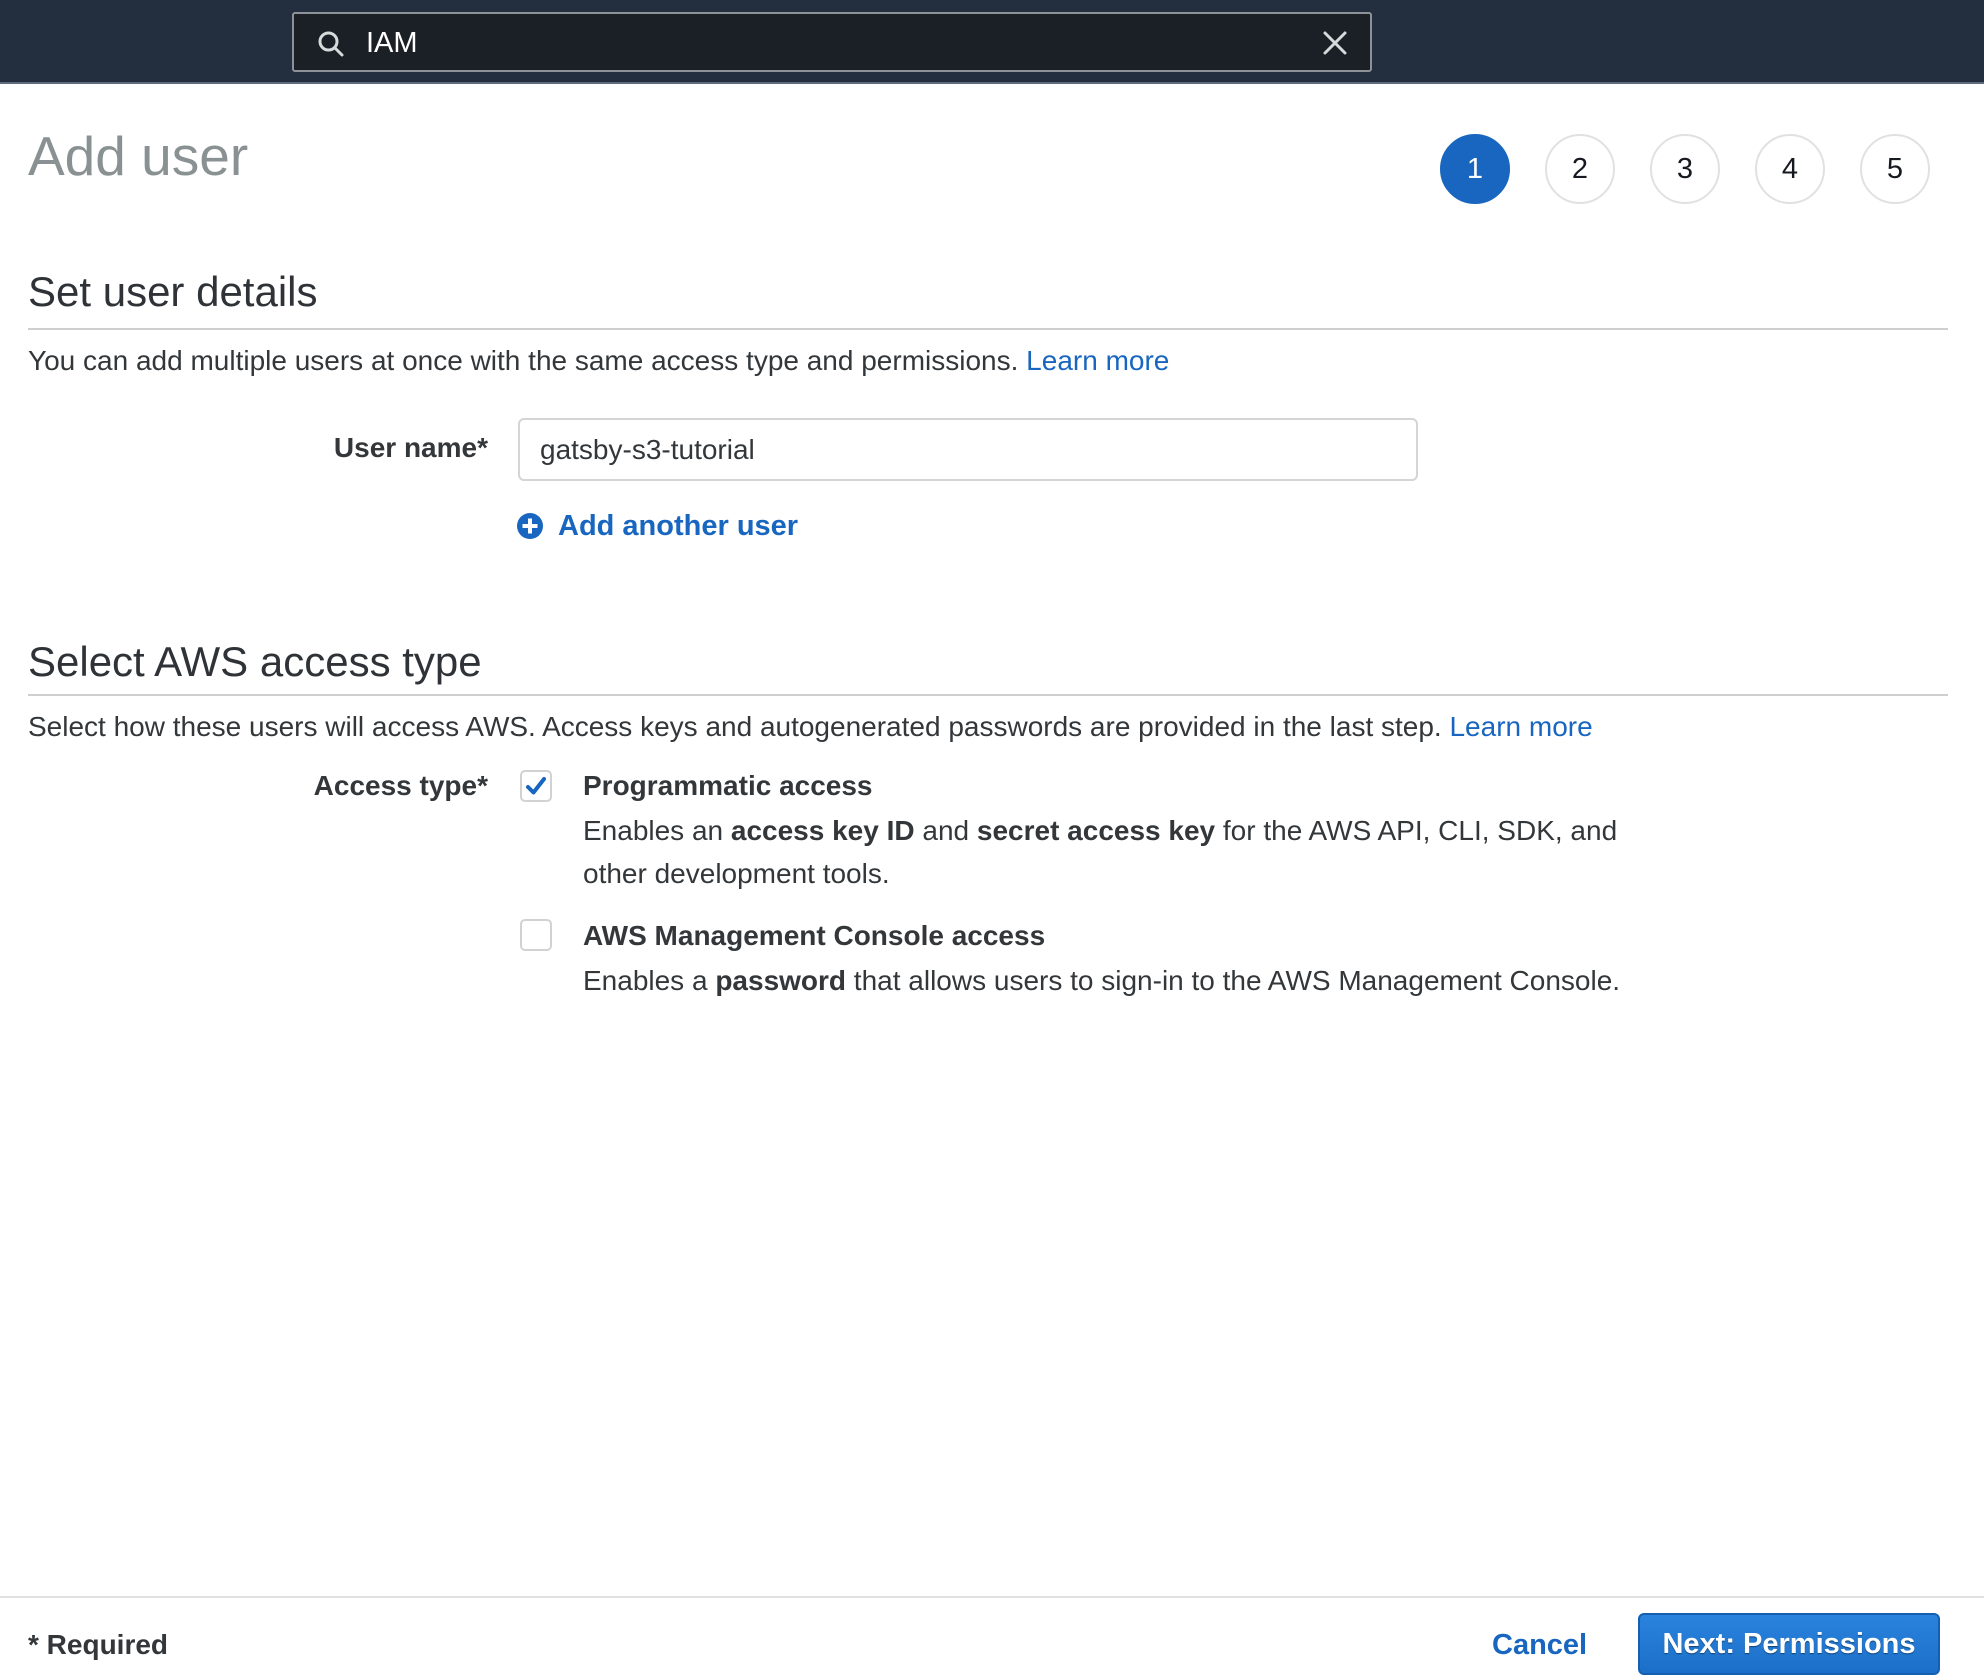  I want to click on add-another-user-label: Add another user, so click(678, 526).